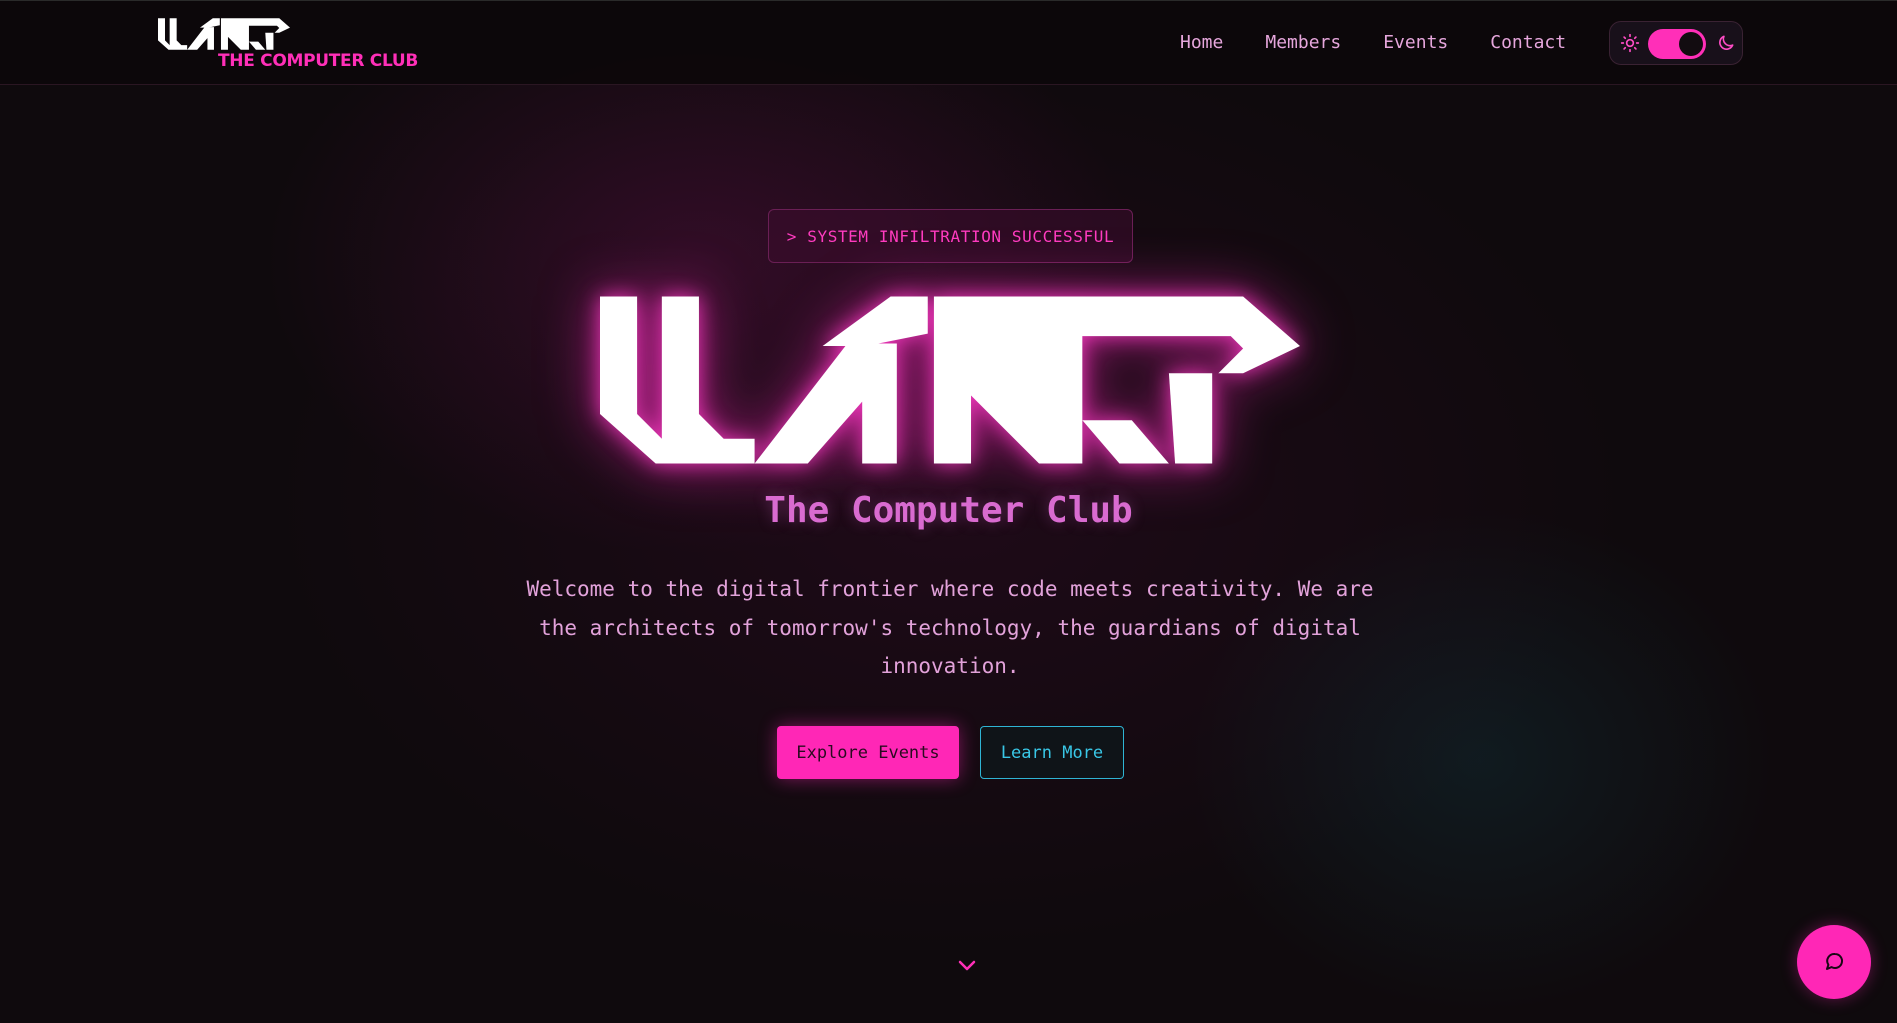 This screenshot has height=1023, width=1897. I want to click on site-logo: THE COMPUTER CLUB, so click(288, 46).